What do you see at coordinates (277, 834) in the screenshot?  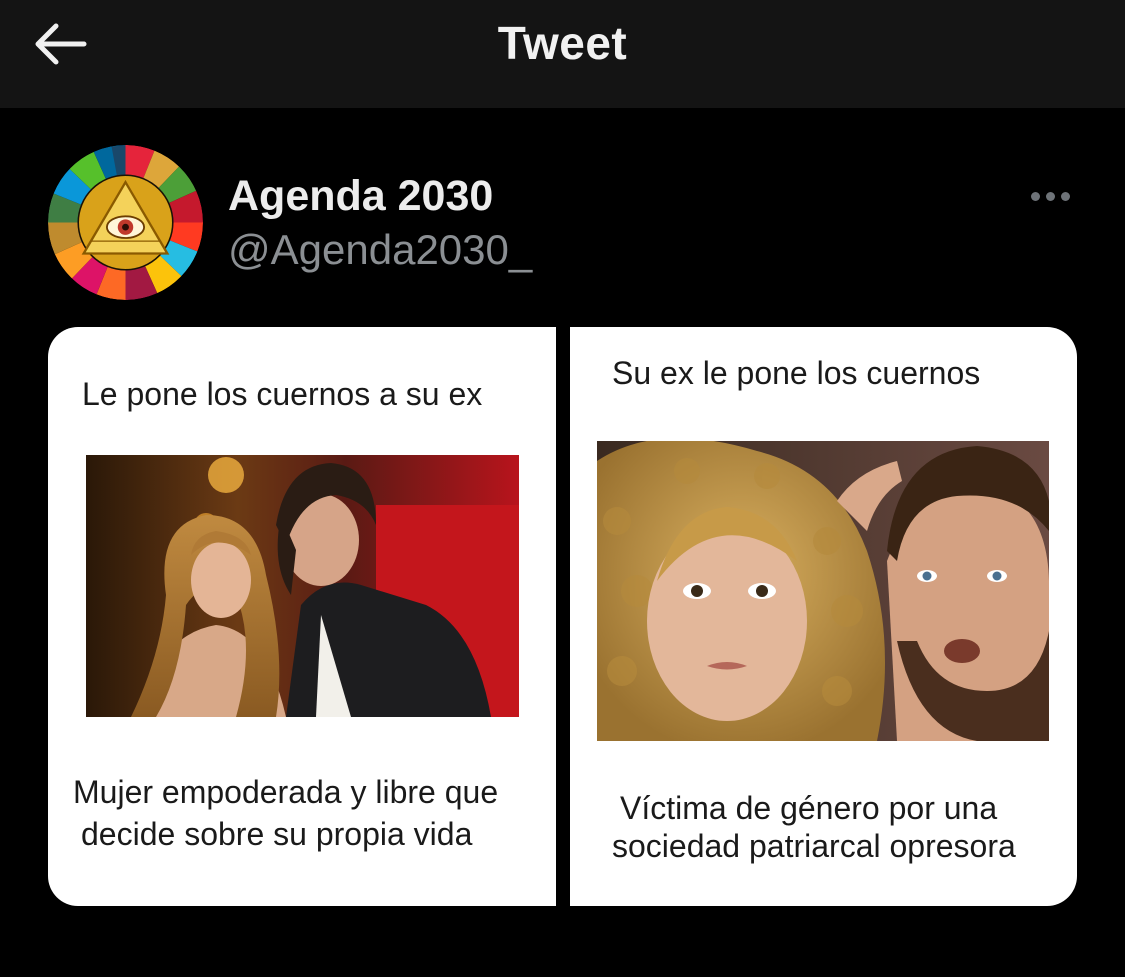 I see `meme-left-bottom-caption-line2: decide sobre su propia vida` at bounding box center [277, 834].